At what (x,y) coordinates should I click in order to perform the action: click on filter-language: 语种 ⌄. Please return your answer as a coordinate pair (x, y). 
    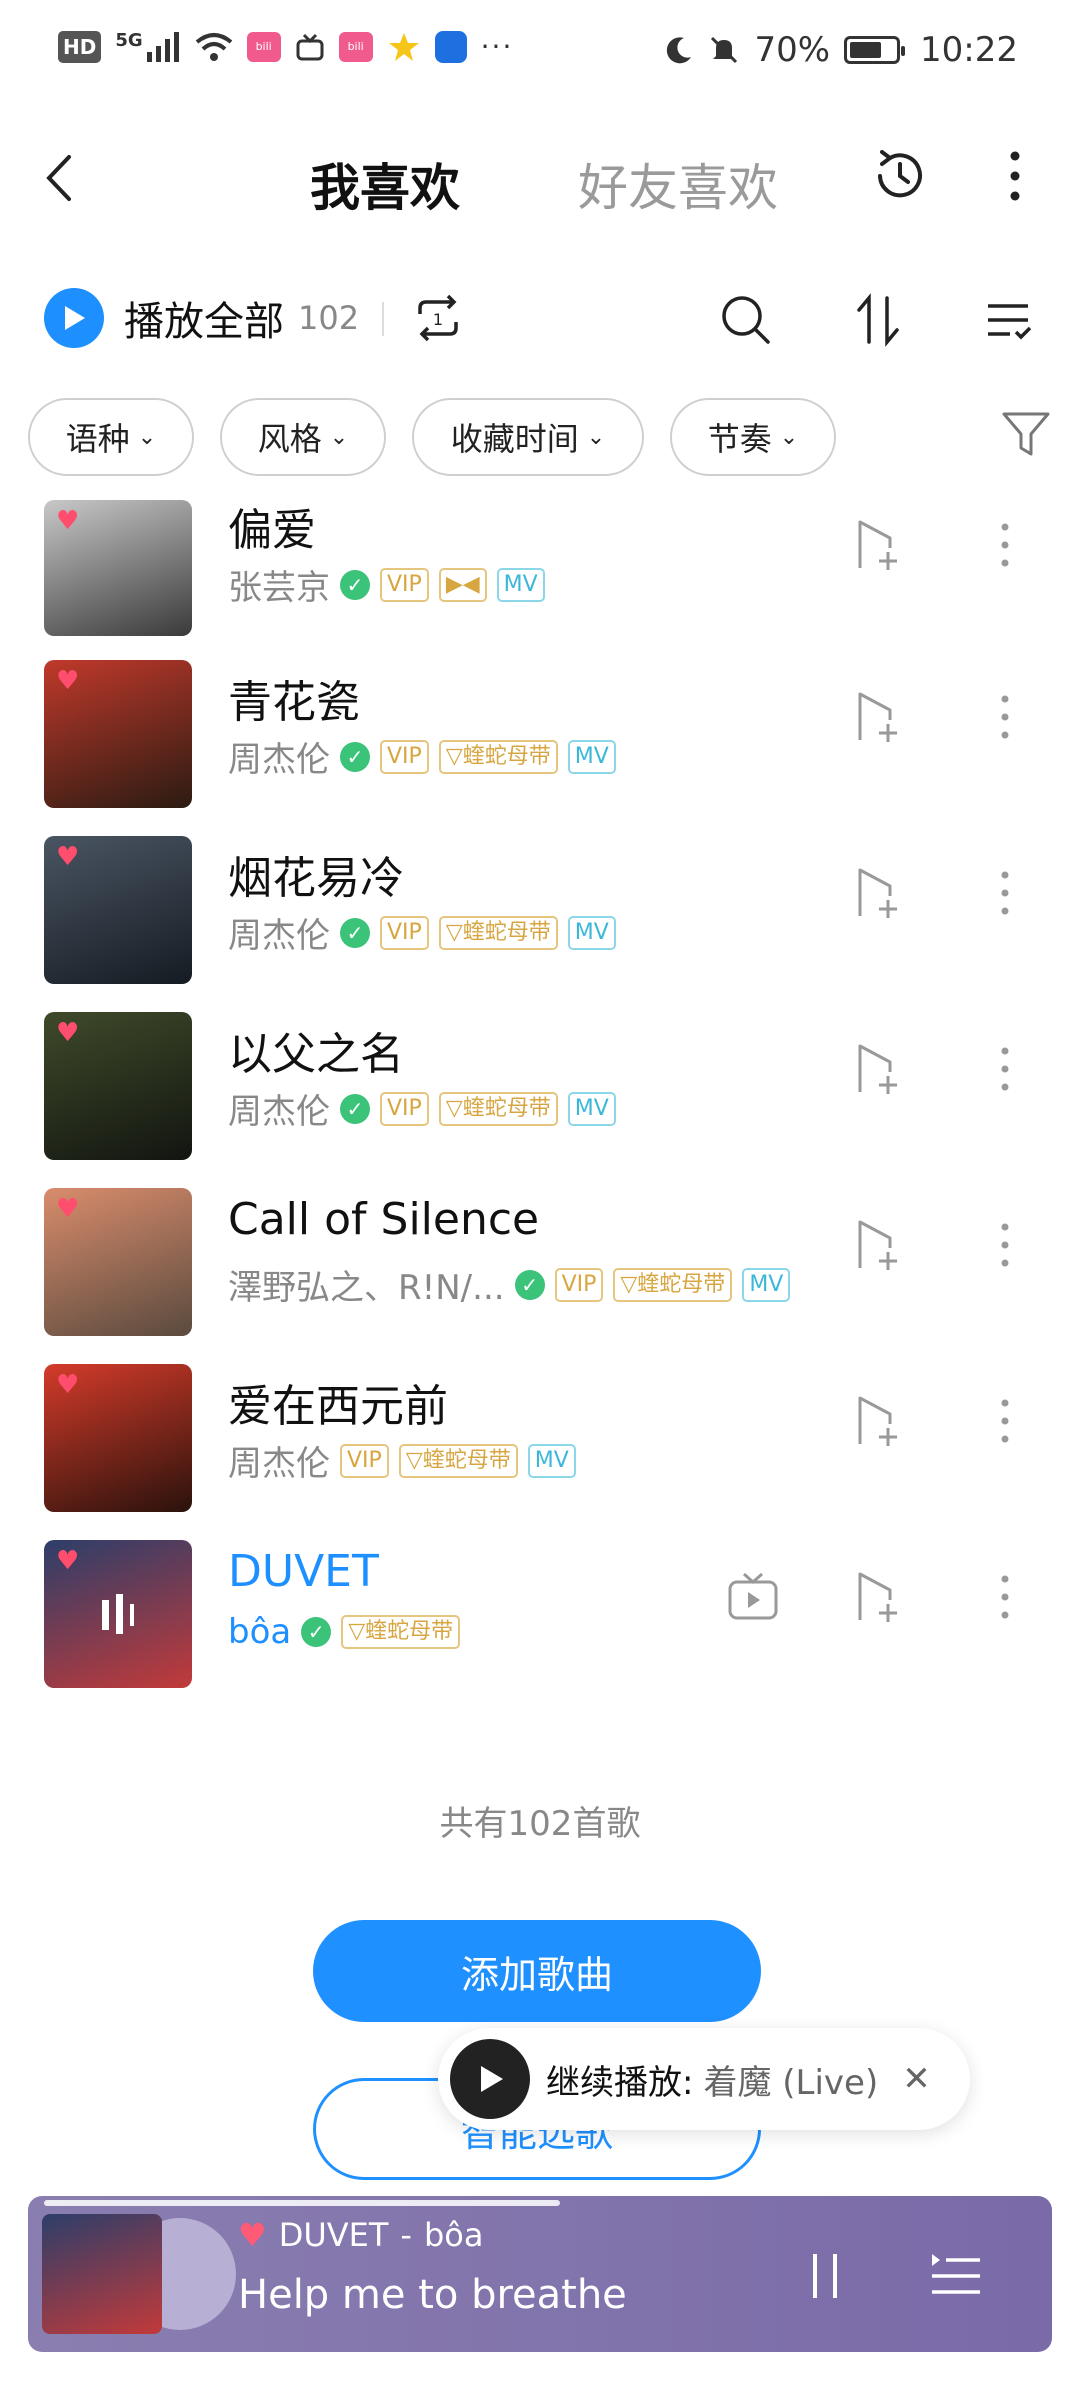
    Looking at the image, I should click on (111, 437).